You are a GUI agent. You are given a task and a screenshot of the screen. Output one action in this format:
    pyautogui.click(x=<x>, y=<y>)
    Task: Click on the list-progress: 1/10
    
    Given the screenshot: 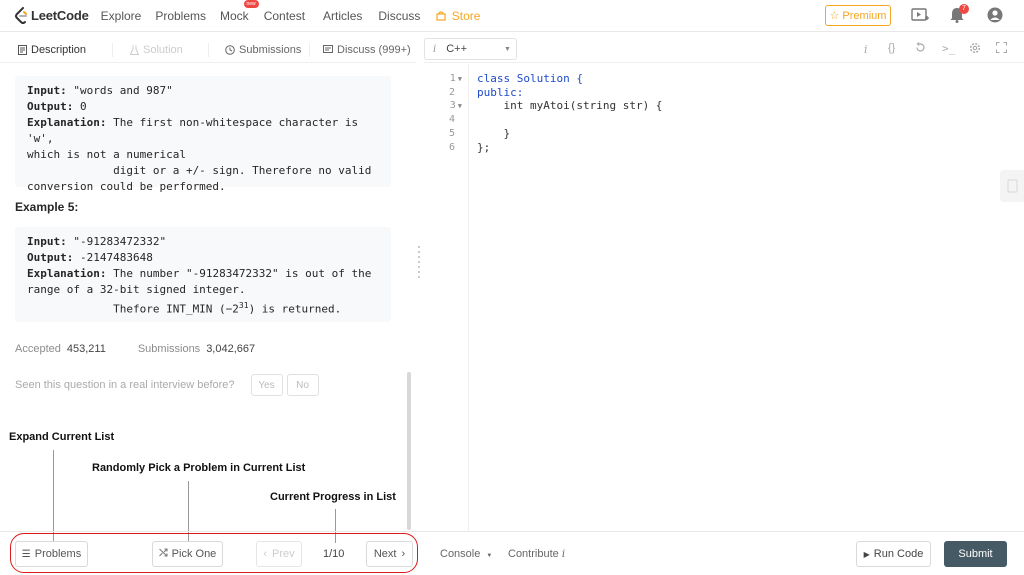 What is the action you would take?
    pyautogui.click(x=334, y=554)
    